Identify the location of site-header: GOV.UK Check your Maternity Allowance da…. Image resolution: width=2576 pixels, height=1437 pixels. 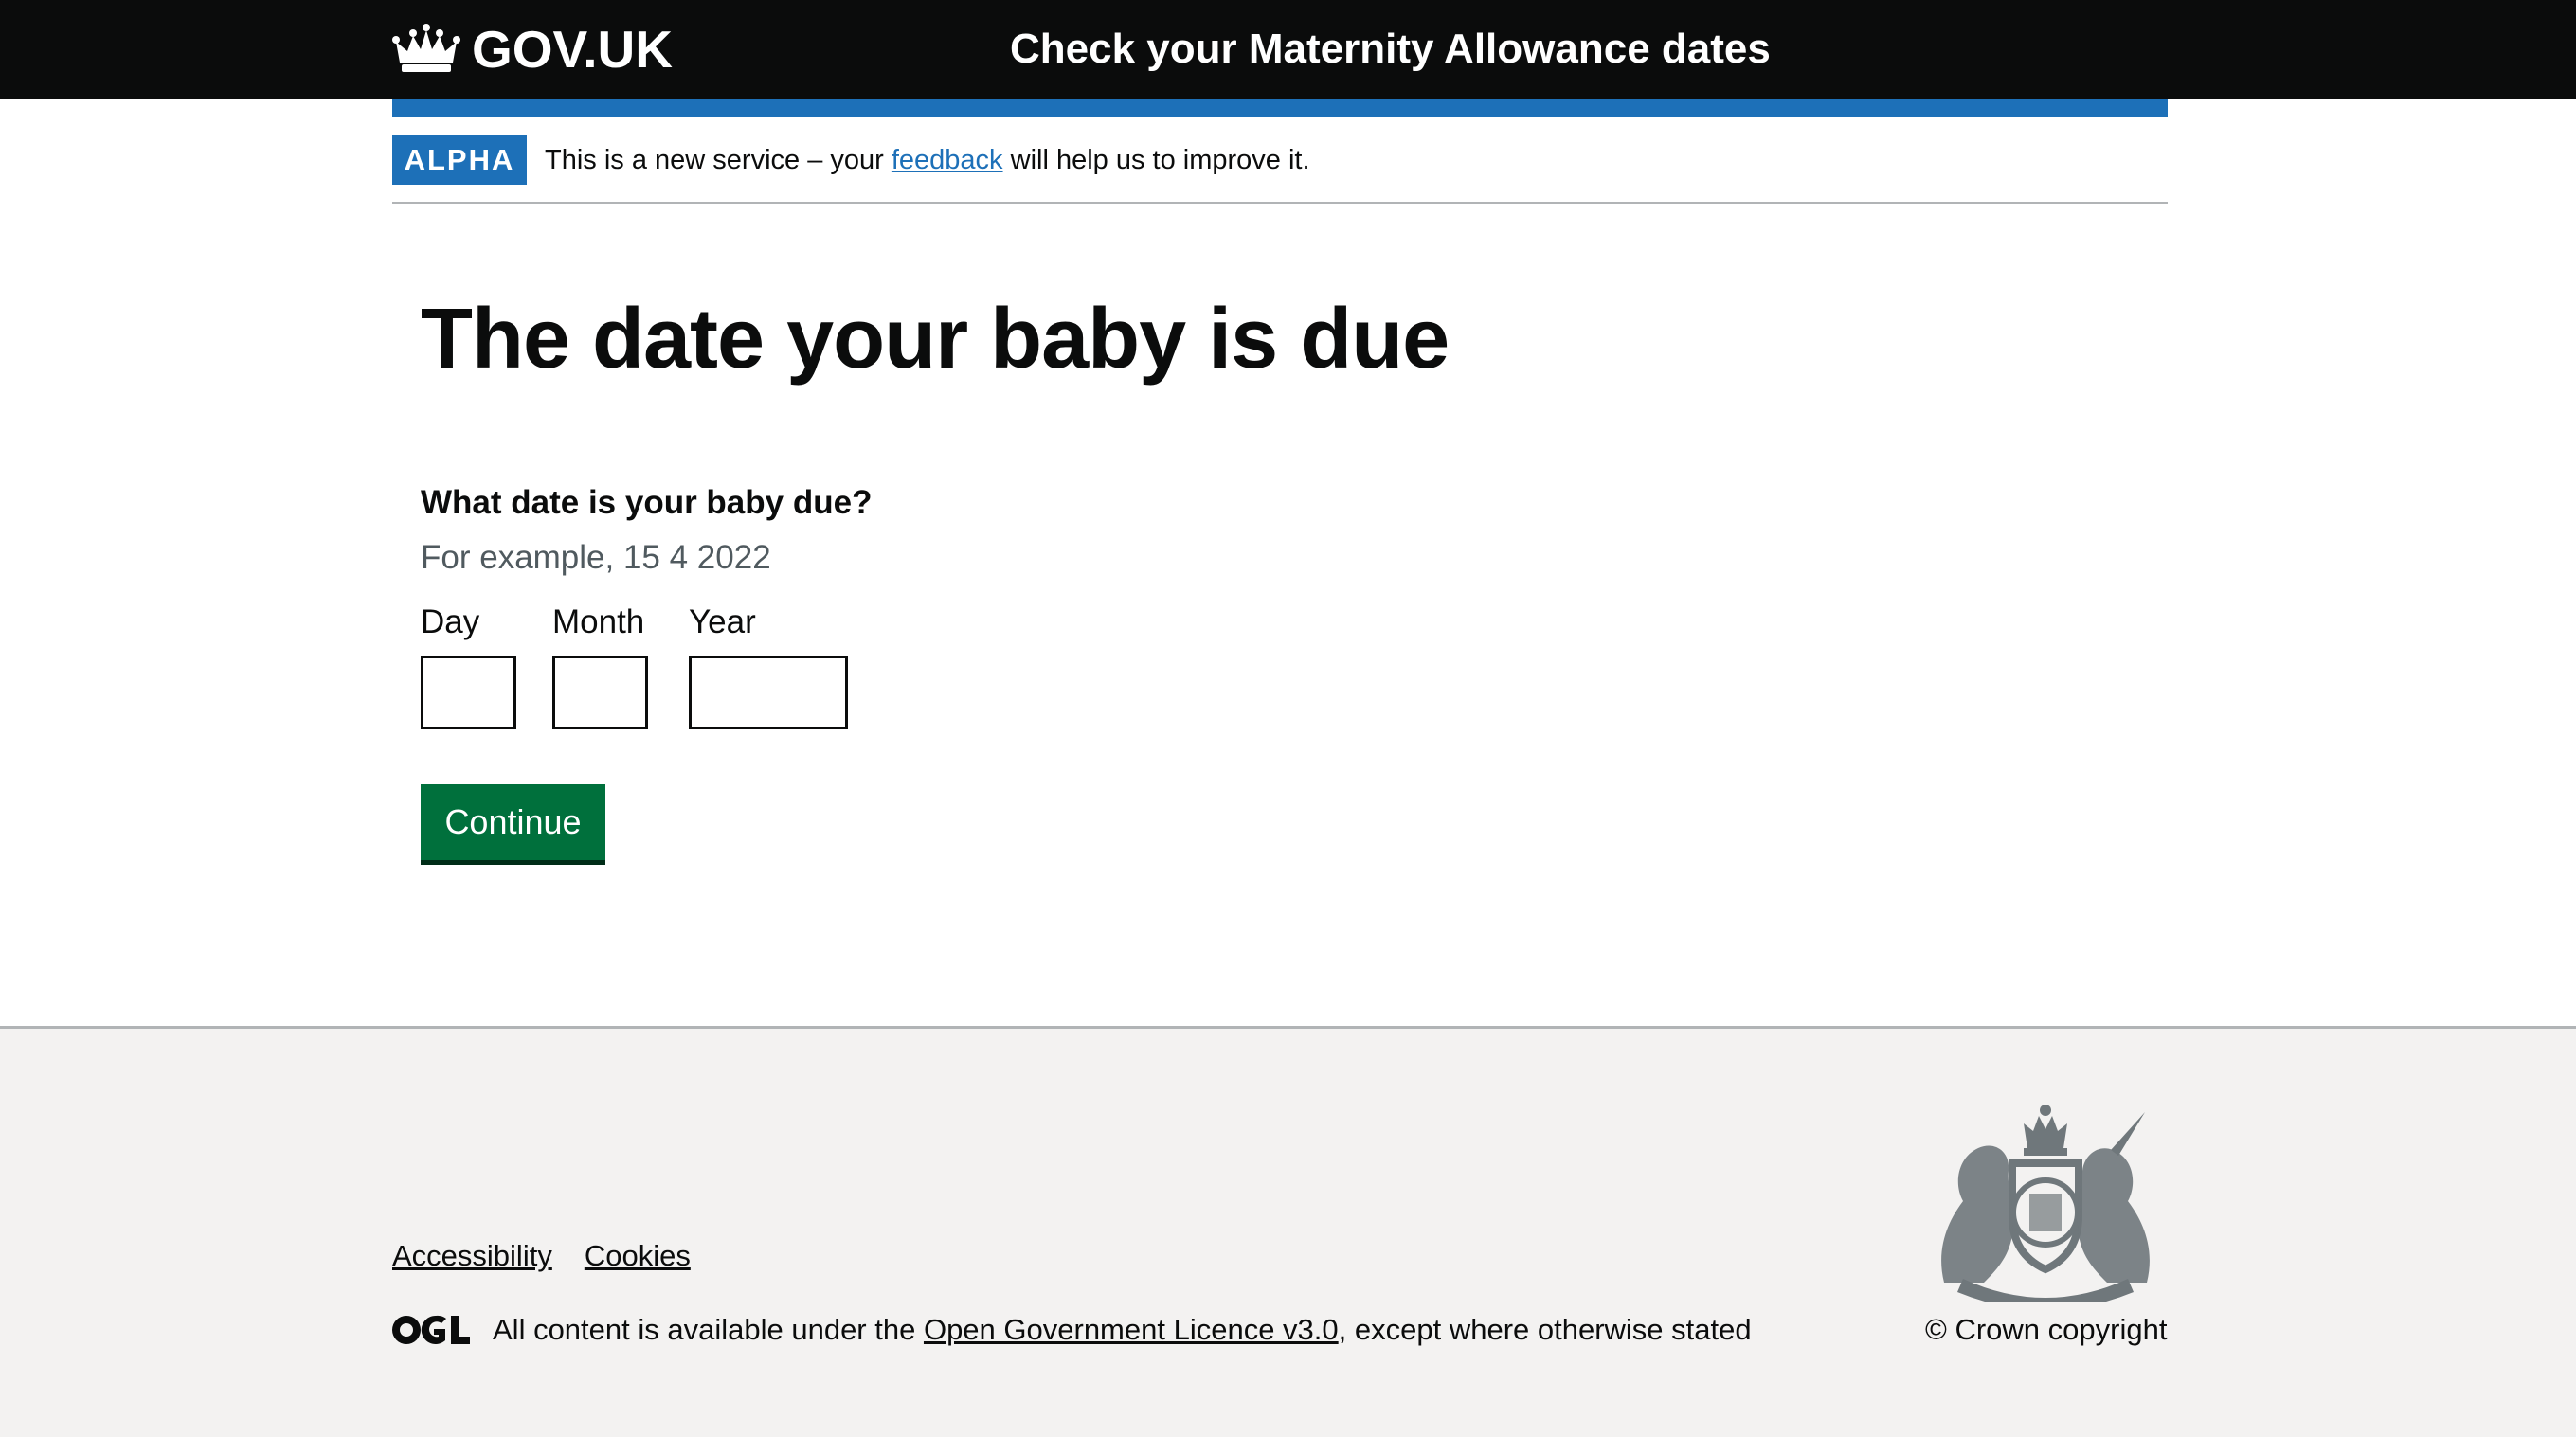
(1288, 49).